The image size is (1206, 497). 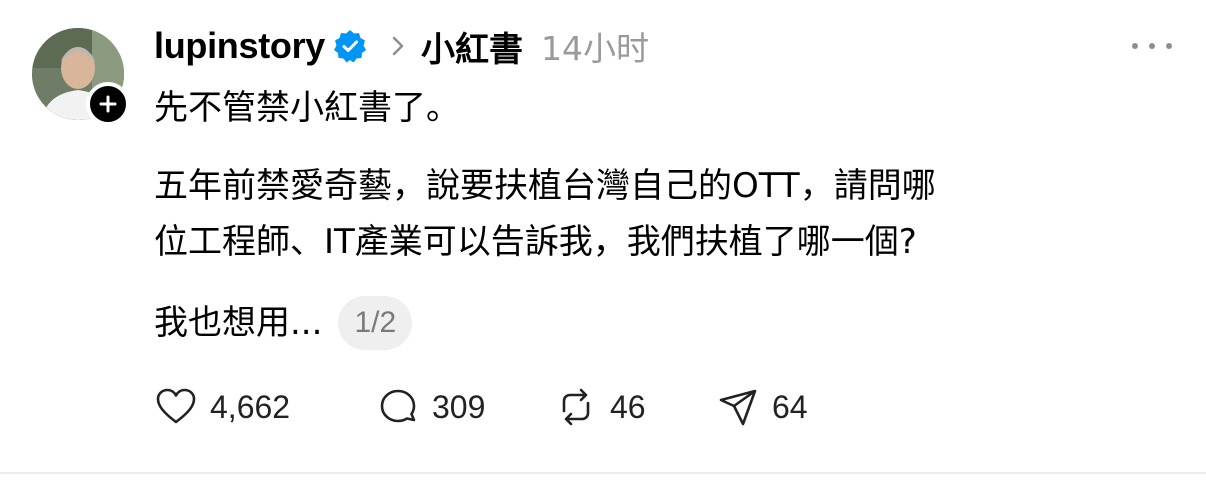 I want to click on repost-button: 46, so click(x=635, y=407).